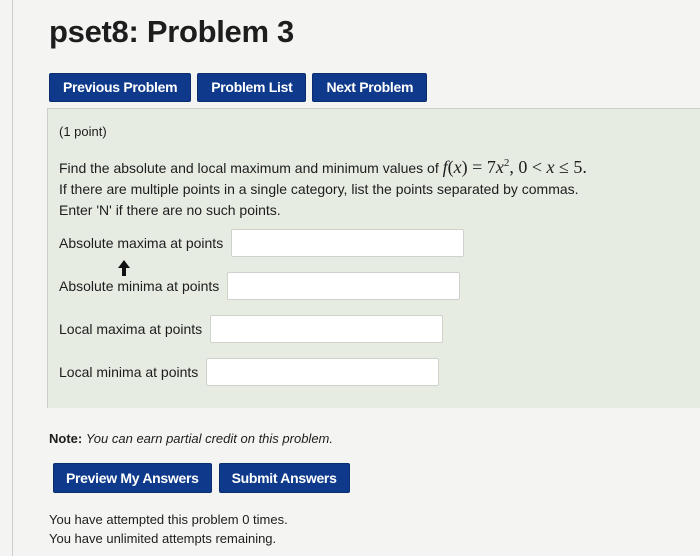  What do you see at coordinates (66, 438) in the screenshot?
I see `note-label: Note:` at bounding box center [66, 438].